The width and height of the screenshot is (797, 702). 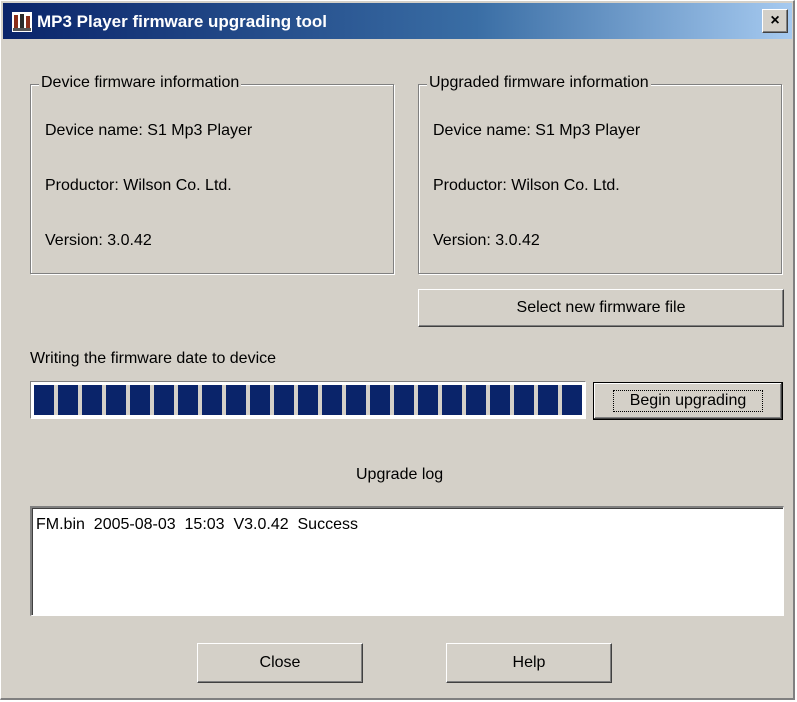 What do you see at coordinates (22, 22) in the screenshot?
I see `app-icon` at bounding box center [22, 22].